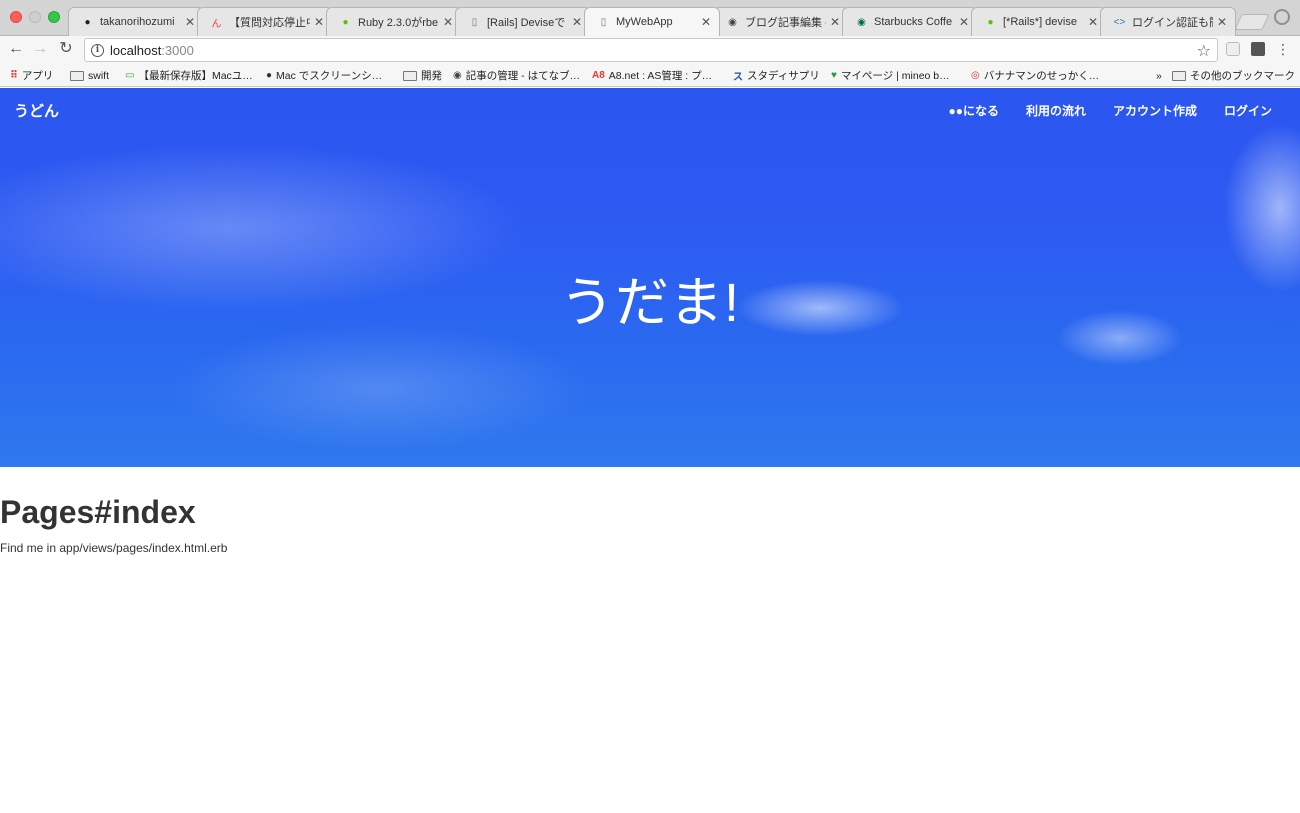  I want to click on nav-link-signup: アカウント作成, so click(1155, 110).